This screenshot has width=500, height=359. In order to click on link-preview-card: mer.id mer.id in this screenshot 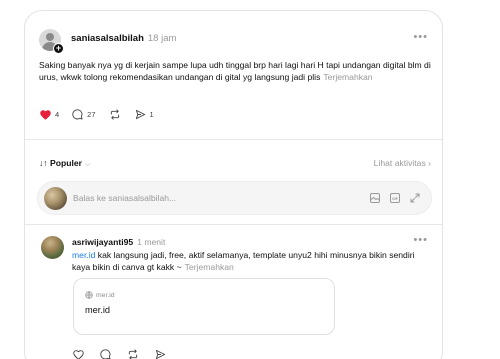, I will do `click(204, 306)`.